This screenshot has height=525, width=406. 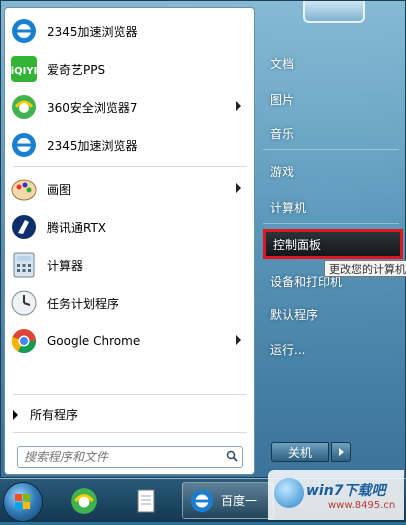 What do you see at coordinates (129, 303) in the screenshot?
I see `program-item-task-scheduler: 任务计划程序` at bounding box center [129, 303].